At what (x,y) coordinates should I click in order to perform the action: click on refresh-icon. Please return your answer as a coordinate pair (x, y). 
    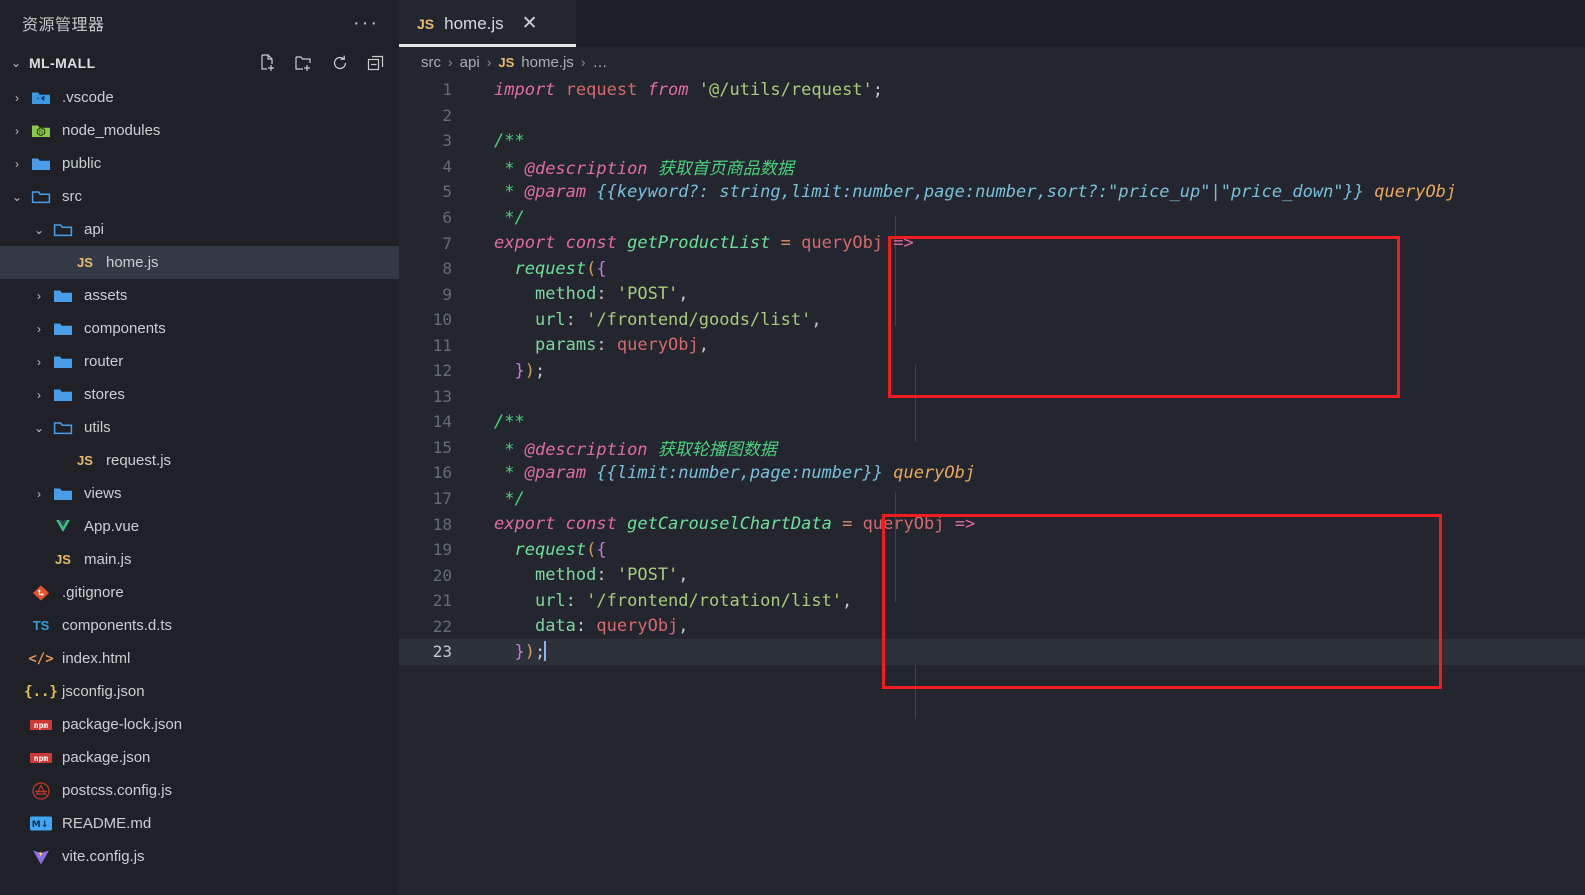
    Looking at the image, I should click on (340, 63).